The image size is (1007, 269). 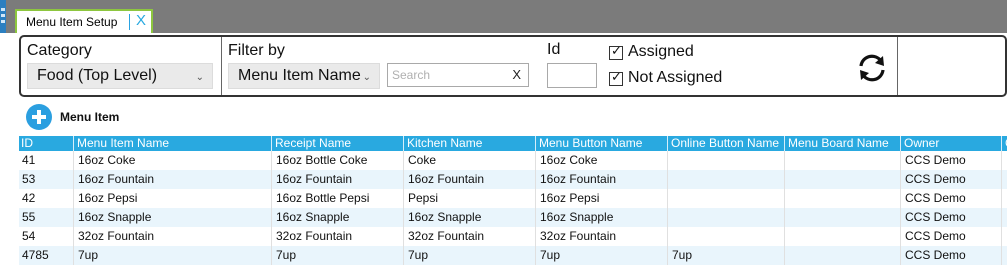 What do you see at coordinates (1004, 143) in the screenshot?
I see `column-header-partial: C` at bounding box center [1004, 143].